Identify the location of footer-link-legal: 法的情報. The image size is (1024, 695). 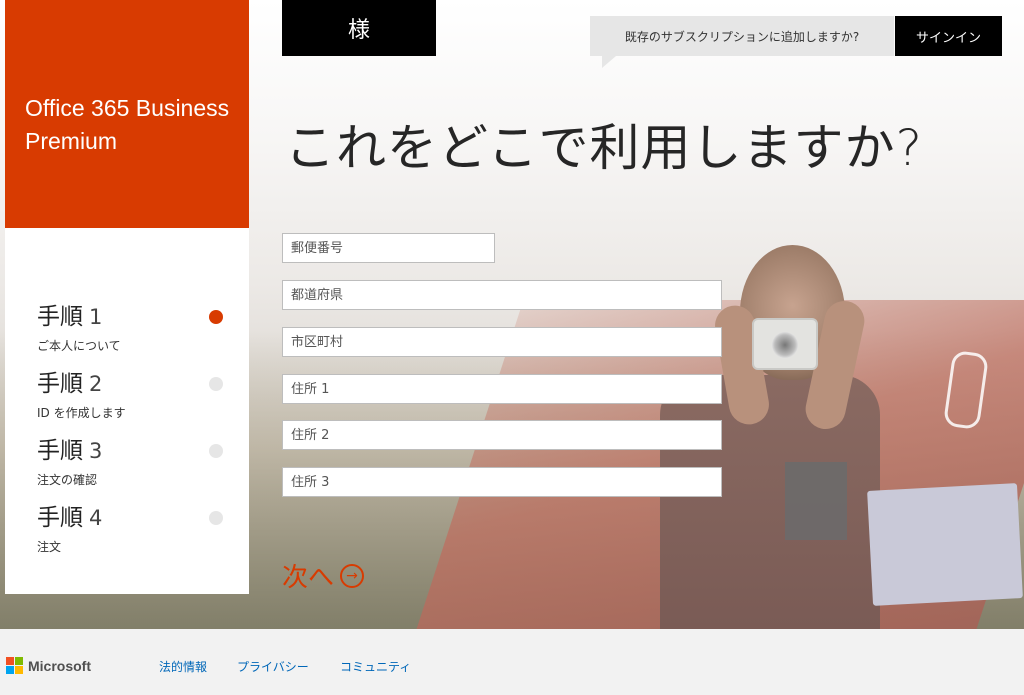
(183, 666).